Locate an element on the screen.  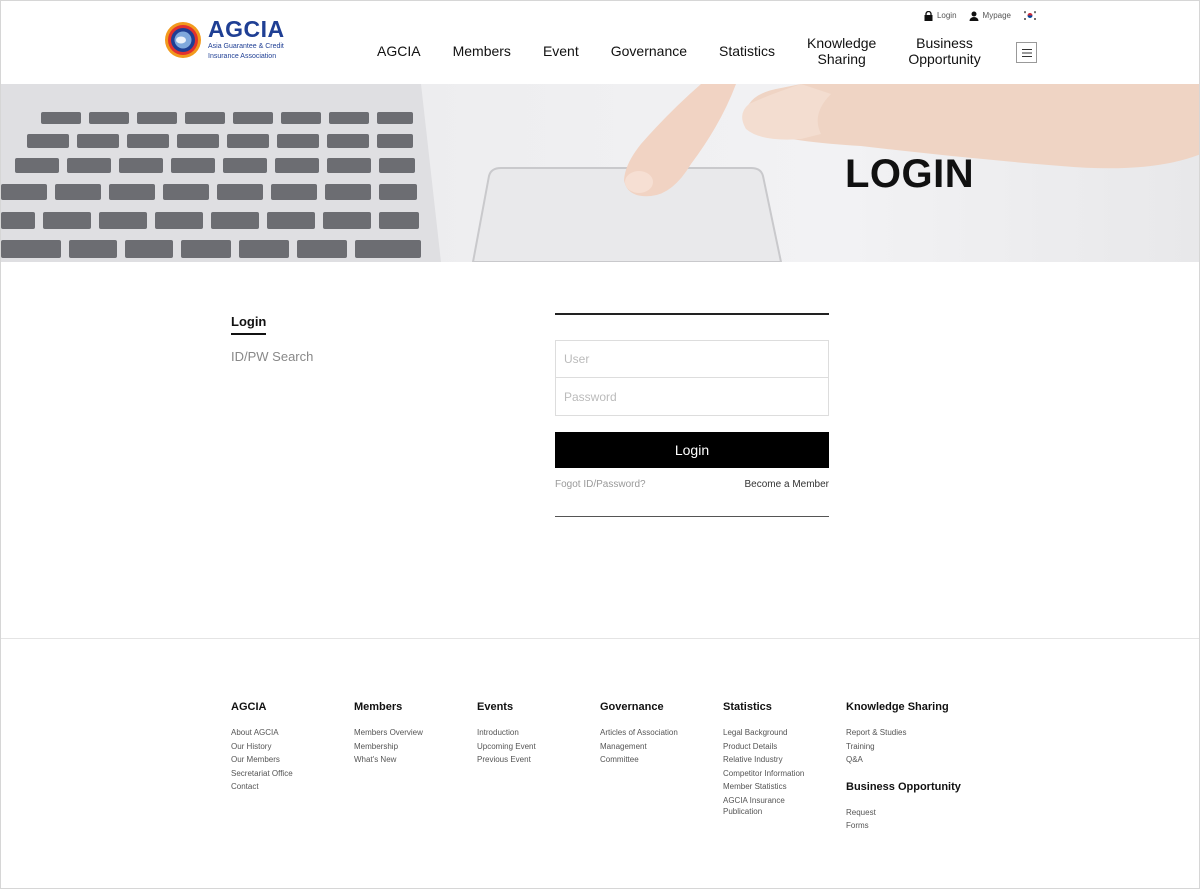
nav-governance-label: Governance is located at coordinates (649, 51).